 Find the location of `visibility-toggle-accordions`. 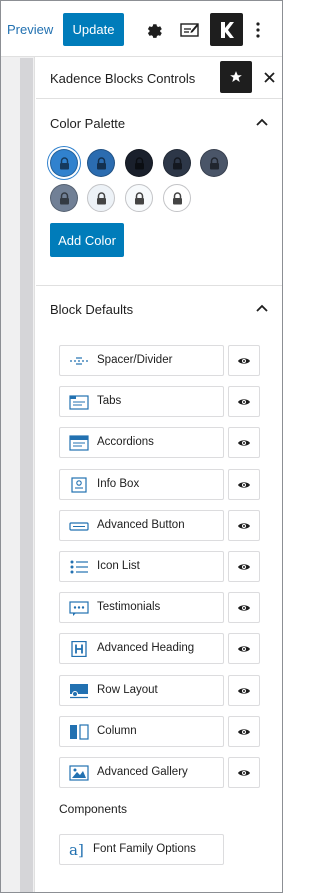

visibility-toggle-accordions is located at coordinates (244, 442).